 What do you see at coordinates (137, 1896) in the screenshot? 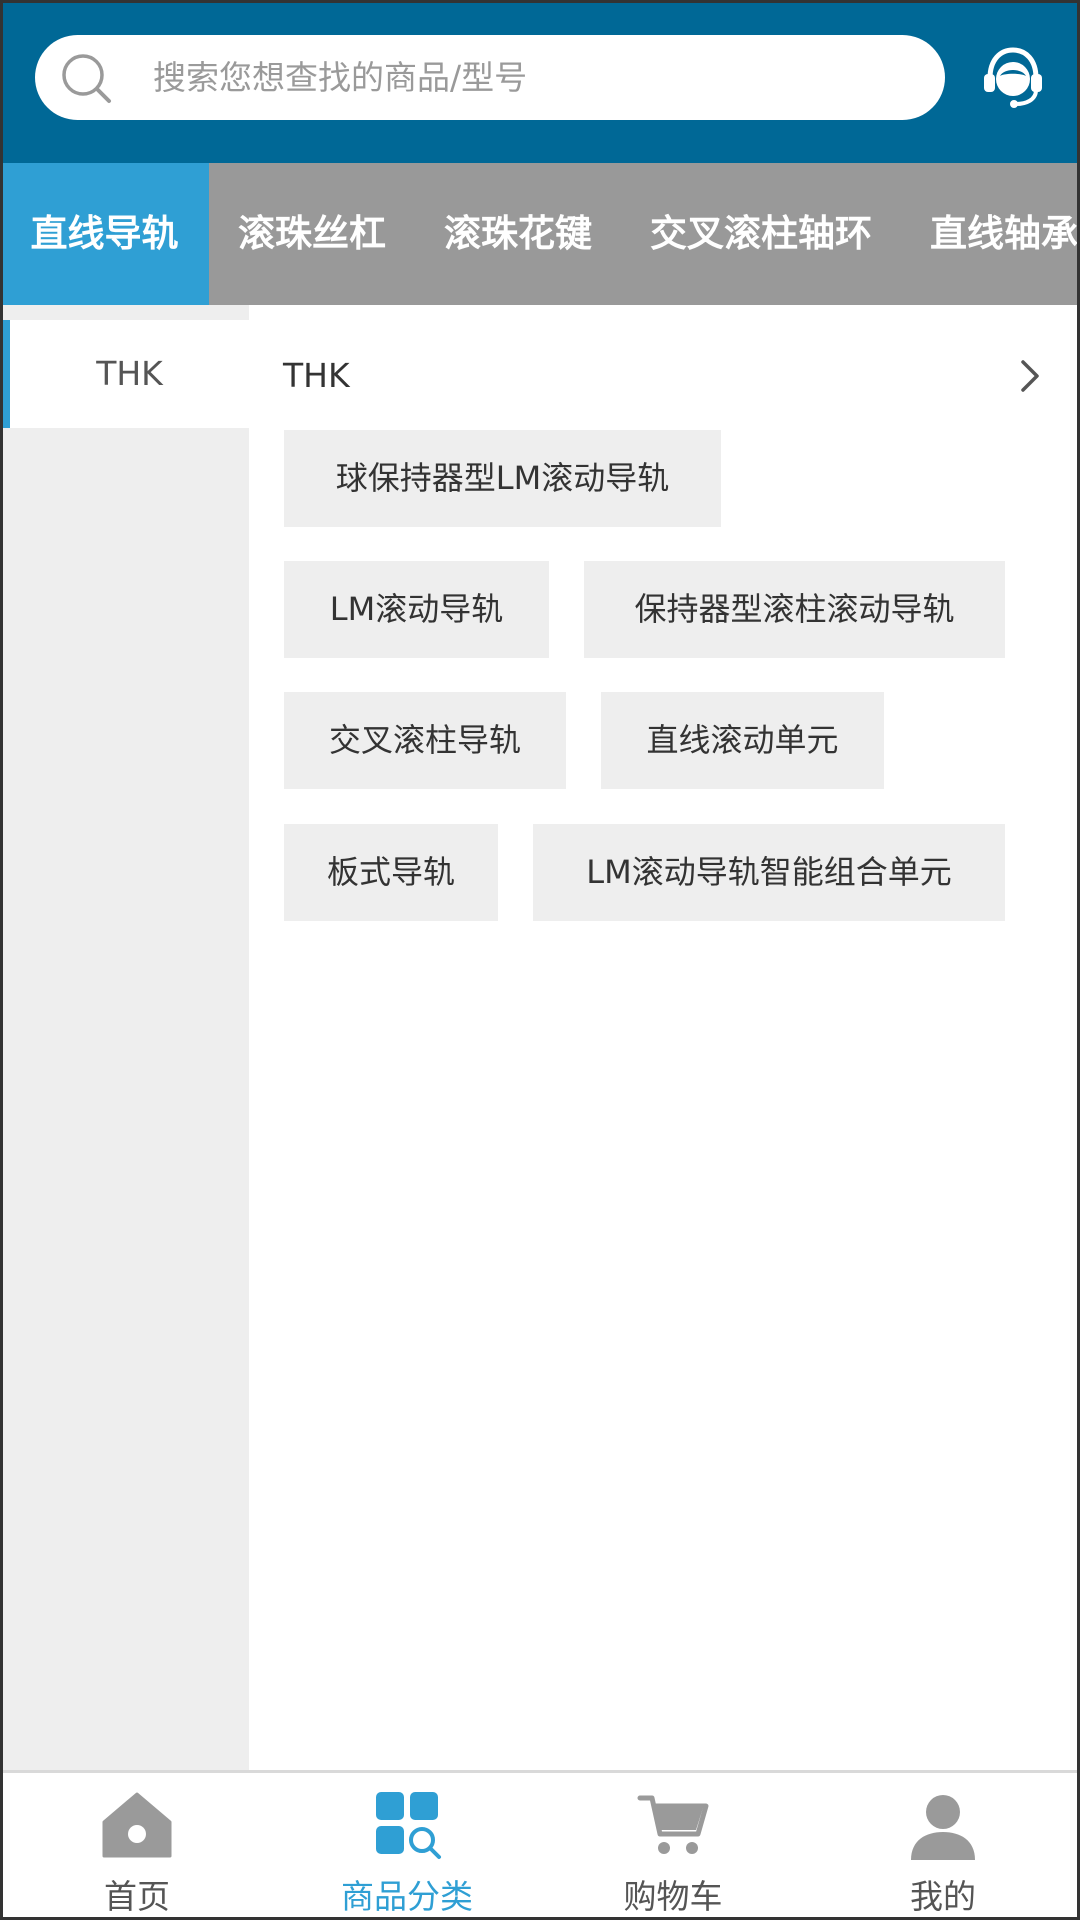
I see `nav-label-home: 首页` at bounding box center [137, 1896].